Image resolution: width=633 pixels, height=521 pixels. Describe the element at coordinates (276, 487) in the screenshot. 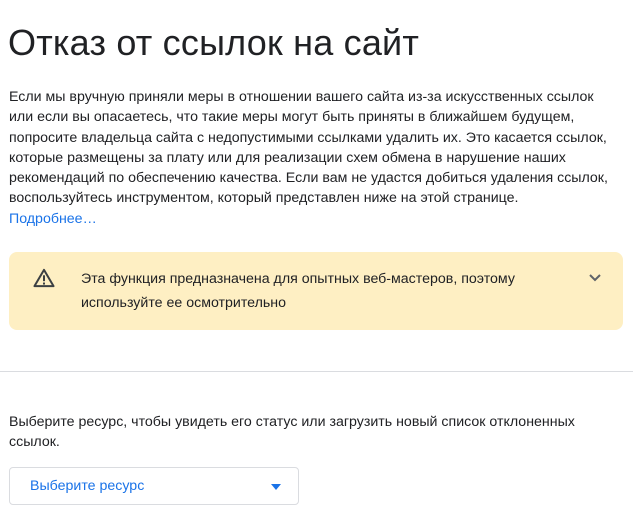

I see `dropdown-arrow-icon` at that location.